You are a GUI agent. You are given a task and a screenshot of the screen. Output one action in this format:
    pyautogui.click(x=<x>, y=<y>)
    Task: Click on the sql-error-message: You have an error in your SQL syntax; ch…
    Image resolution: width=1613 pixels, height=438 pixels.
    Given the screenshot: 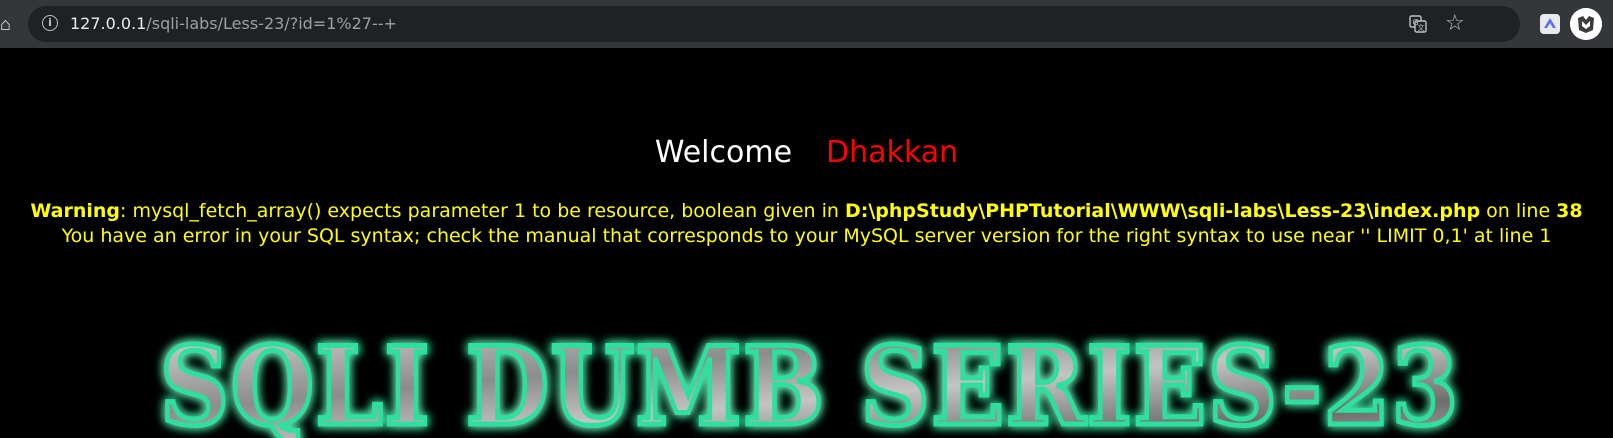 What is the action you would take?
    pyautogui.click(x=806, y=236)
    